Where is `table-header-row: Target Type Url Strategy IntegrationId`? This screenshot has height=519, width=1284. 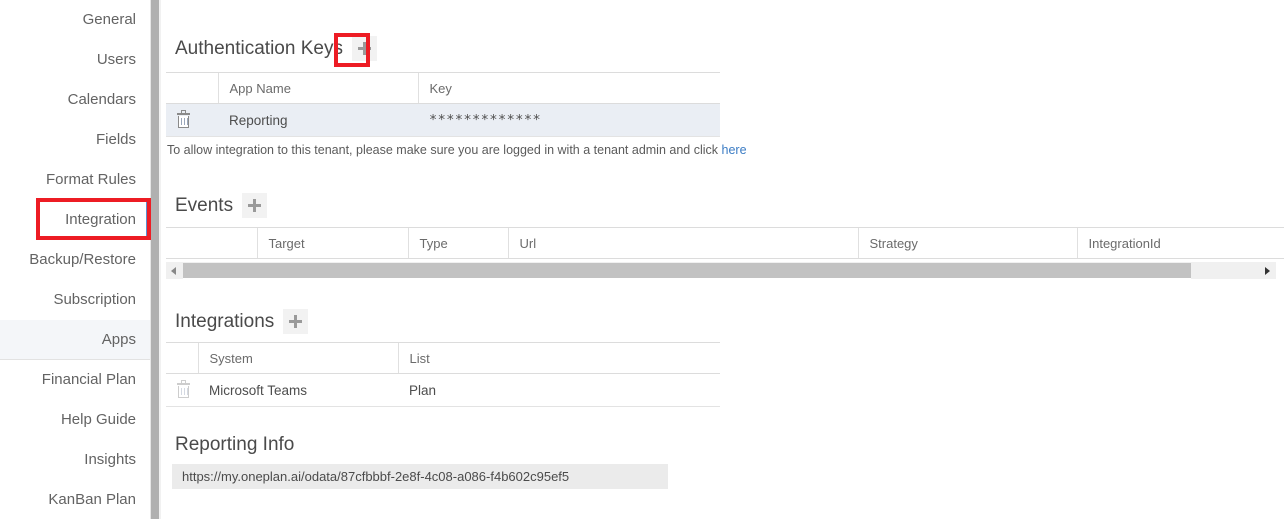 table-header-row: Target Type Url Strategy IntegrationId is located at coordinates (725, 243).